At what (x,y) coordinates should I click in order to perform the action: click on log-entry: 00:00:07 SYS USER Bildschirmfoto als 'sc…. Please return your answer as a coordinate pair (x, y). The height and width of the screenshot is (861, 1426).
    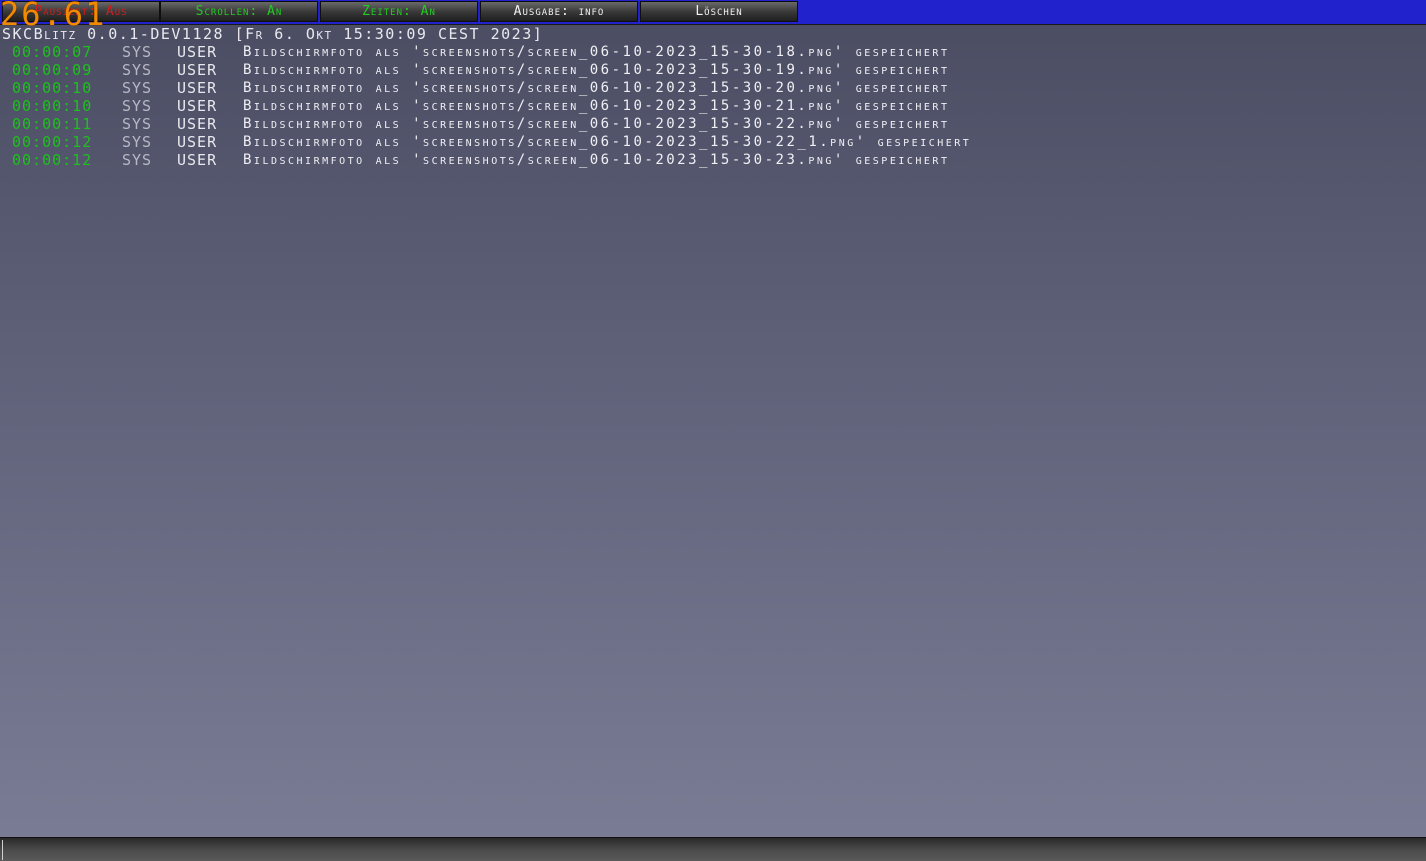
    Looking at the image, I should click on (713, 52).